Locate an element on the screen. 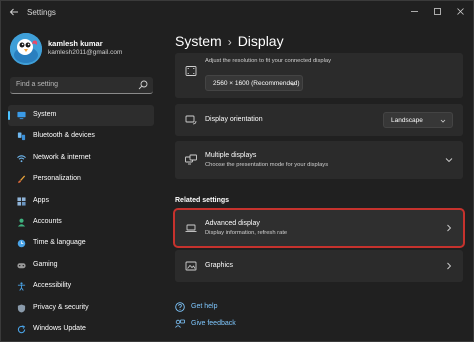 The height and width of the screenshot is (342, 474). sidebar-item-label: System is located at coordinates (45, 114).